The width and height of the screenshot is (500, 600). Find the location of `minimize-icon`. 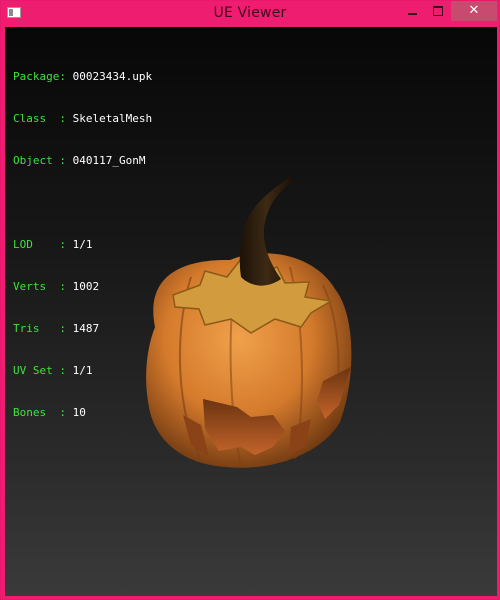

minimize-icon is located at coordinates (412, 14).